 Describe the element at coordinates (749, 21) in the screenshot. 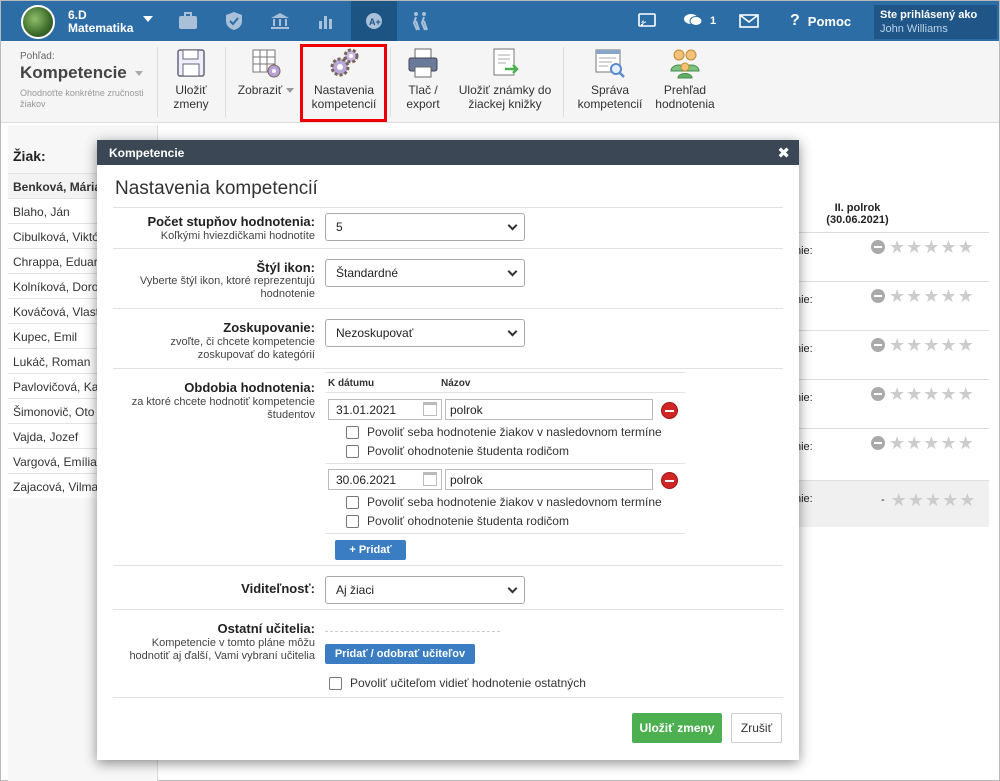

I see `mail-icon` at that location.